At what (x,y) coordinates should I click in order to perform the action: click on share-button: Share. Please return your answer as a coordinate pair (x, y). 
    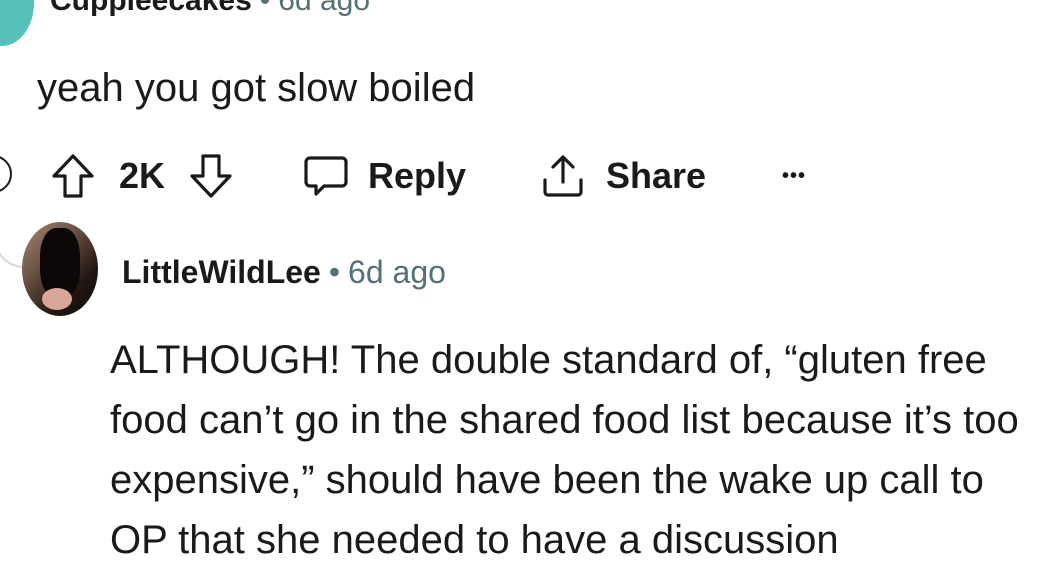
    Looking at the image, I should click on (623, 176).